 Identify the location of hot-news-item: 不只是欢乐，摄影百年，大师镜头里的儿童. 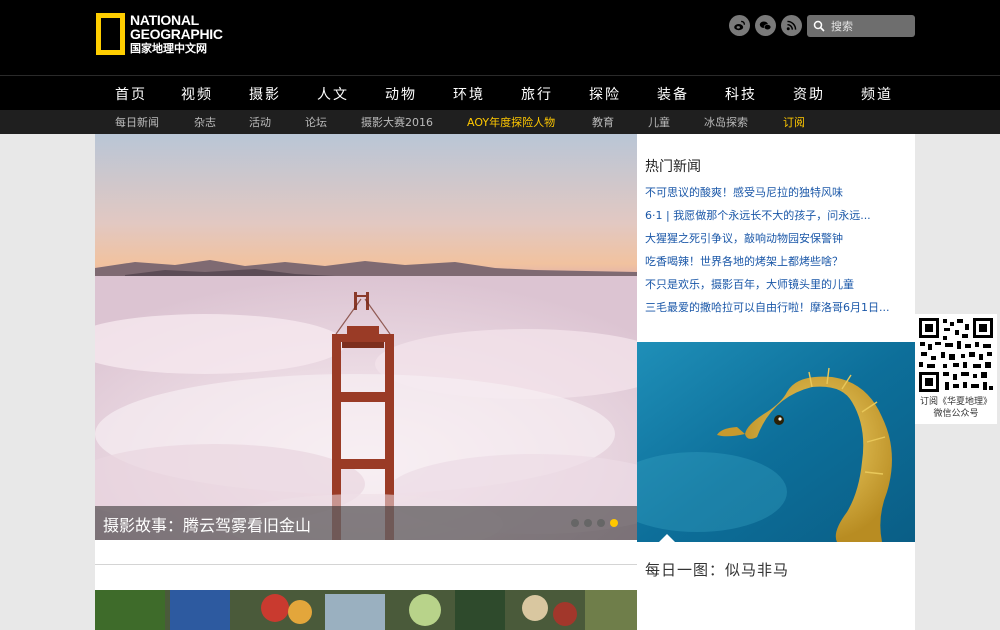
(767, 289).